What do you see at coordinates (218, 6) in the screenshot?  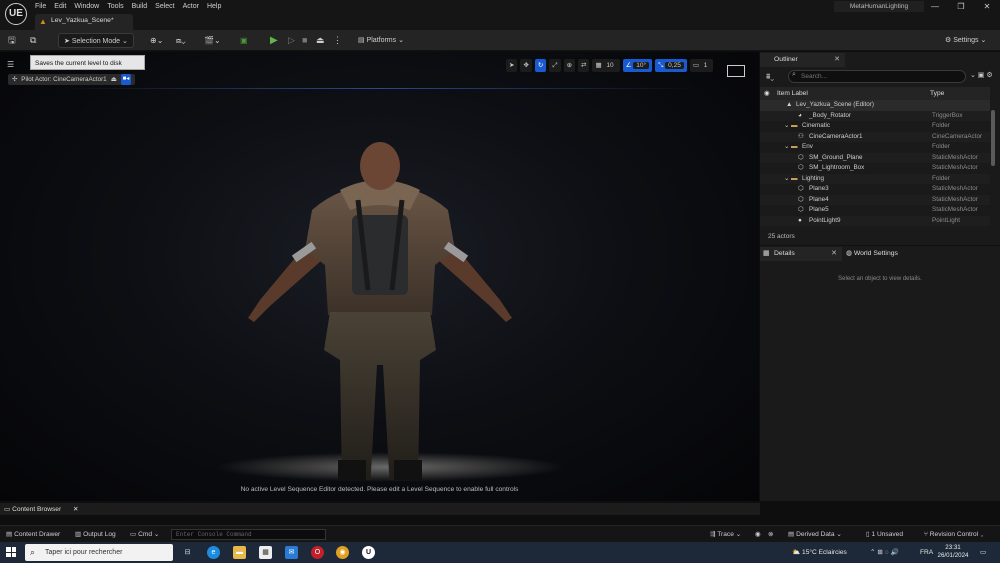 I see `menu-help: Help` at bounding box center [218, 6].